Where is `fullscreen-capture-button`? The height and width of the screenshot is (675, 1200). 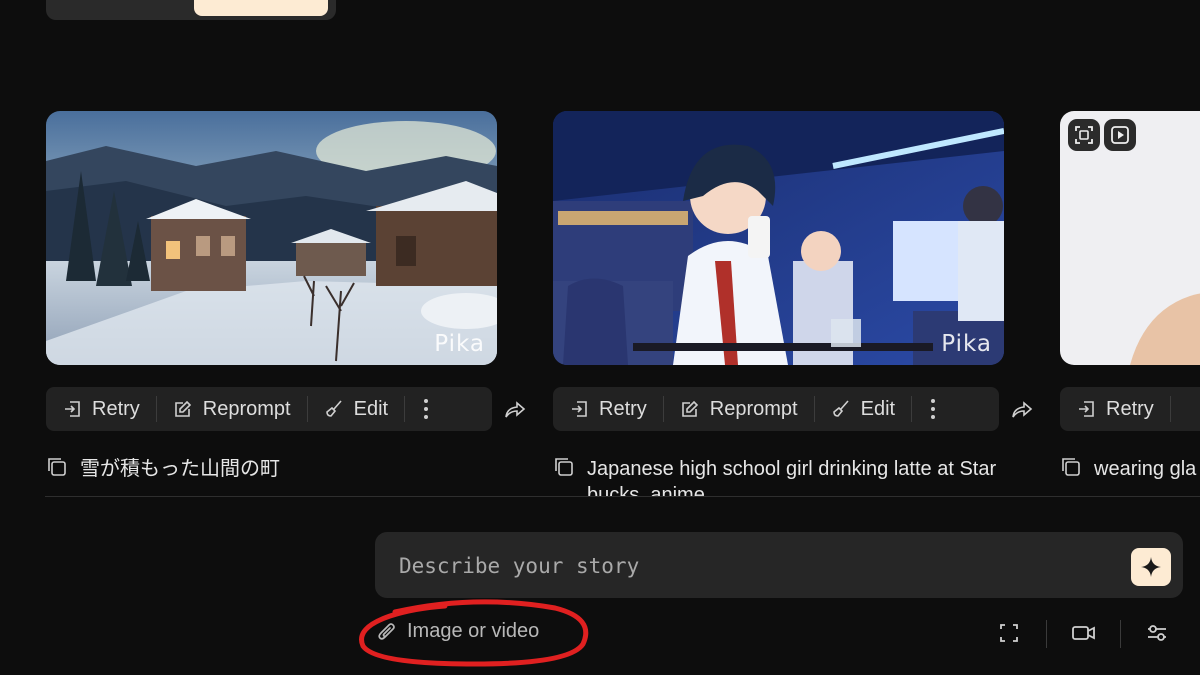
fullscreen-capture-button is located at coordinates (1084, 135).